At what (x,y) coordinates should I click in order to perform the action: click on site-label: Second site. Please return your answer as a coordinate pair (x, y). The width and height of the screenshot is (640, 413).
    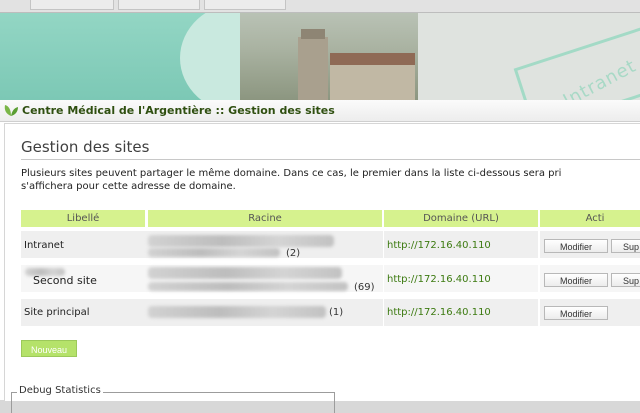
    Looking at the image, I should click on (65, 280).